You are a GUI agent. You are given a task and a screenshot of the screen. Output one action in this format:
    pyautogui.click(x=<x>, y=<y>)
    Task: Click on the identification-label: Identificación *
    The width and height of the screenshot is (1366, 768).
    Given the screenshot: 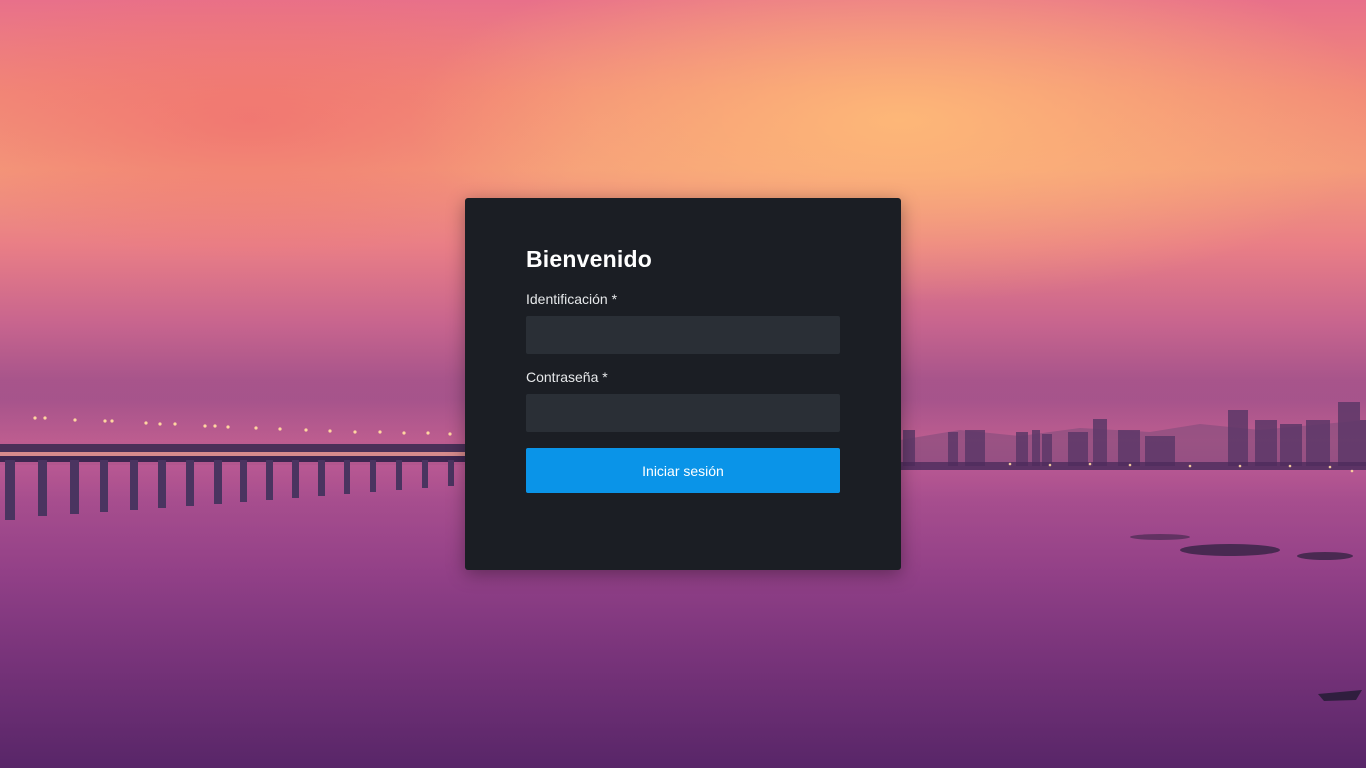 What is the action you would take?
    pyautogui.click(x=572, y=299)
    